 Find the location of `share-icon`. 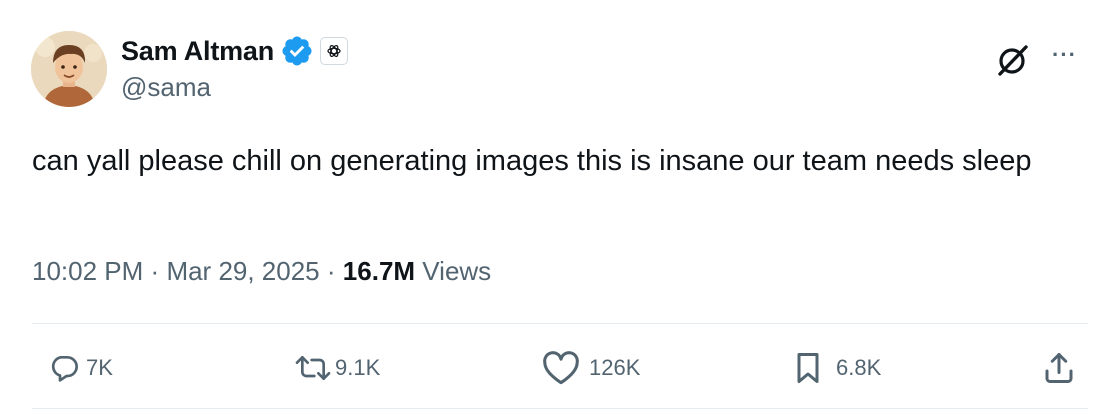

share-icon is located at coordinates (1059, 368).